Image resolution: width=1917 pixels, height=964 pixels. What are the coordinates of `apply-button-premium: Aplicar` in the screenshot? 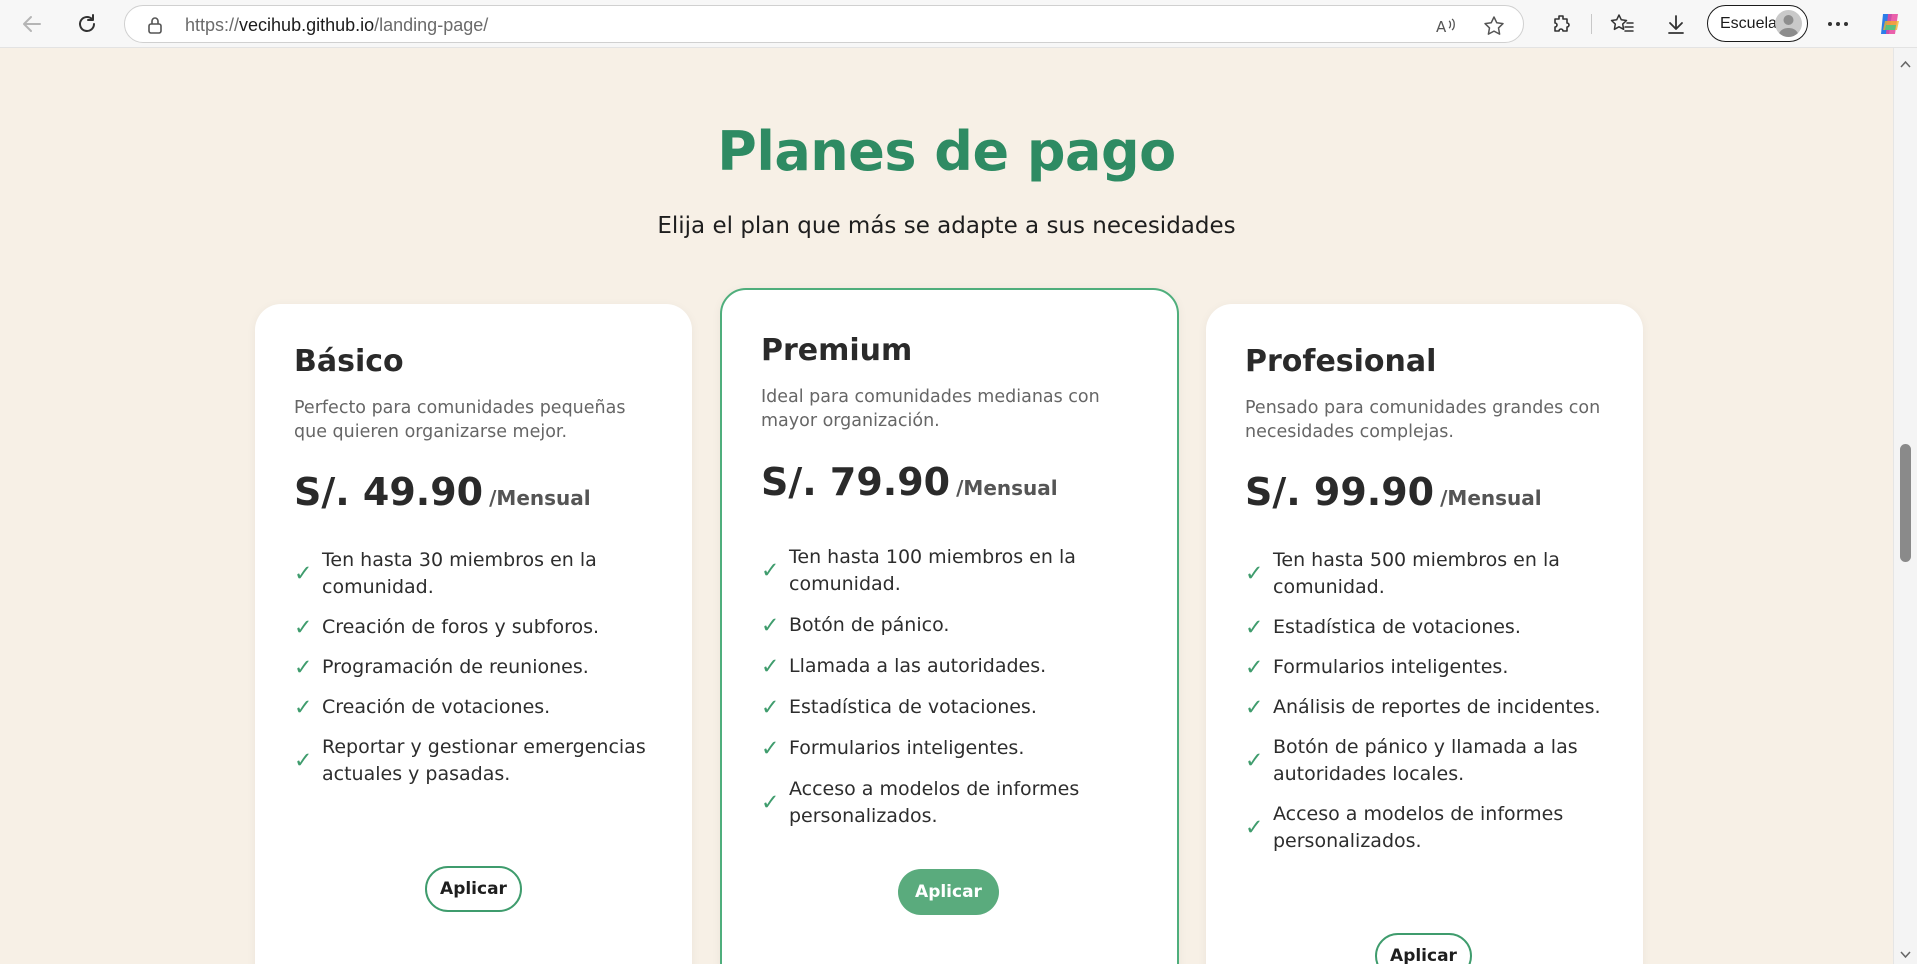 It's located at (948, 892).